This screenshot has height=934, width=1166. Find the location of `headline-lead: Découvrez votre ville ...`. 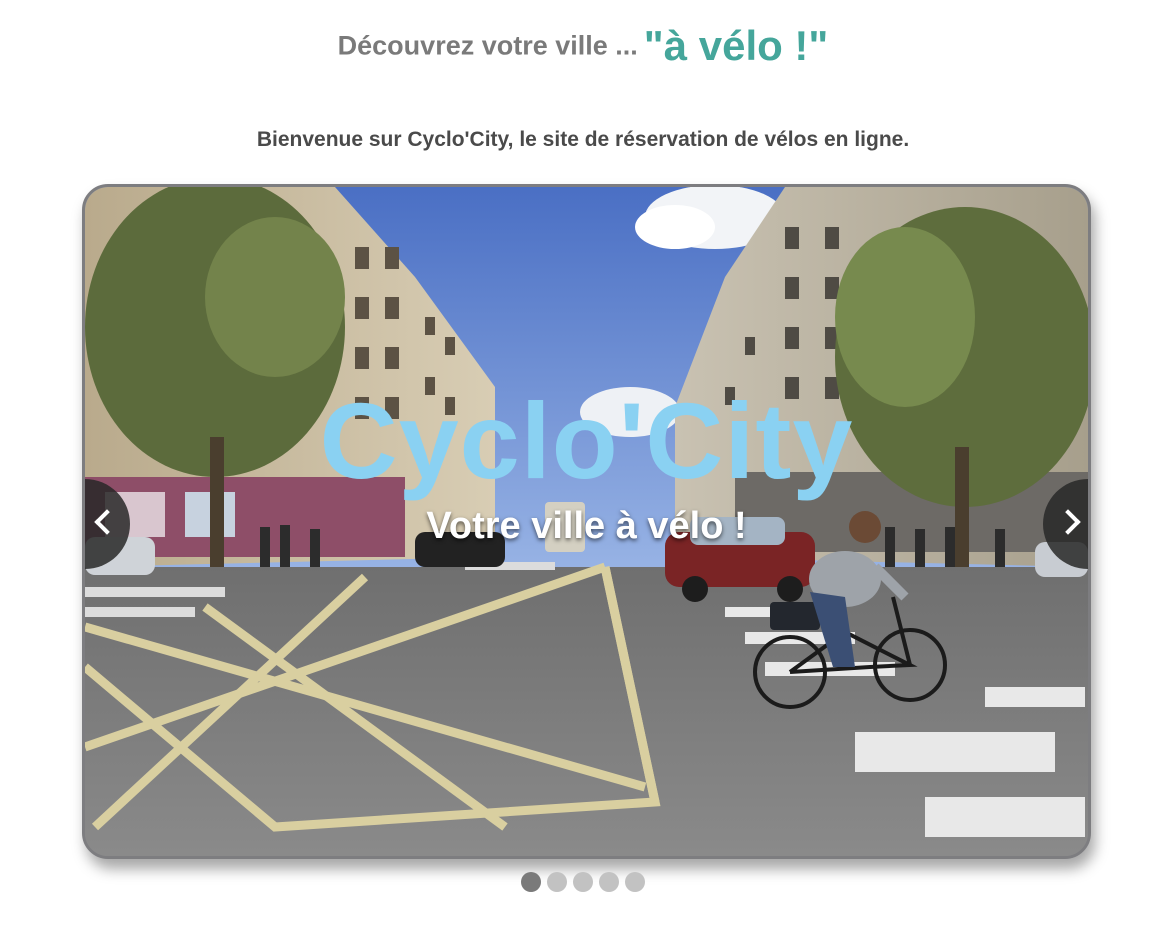

headline-lead: Découvrez votre ville ... is located at coordinates (487, 45).